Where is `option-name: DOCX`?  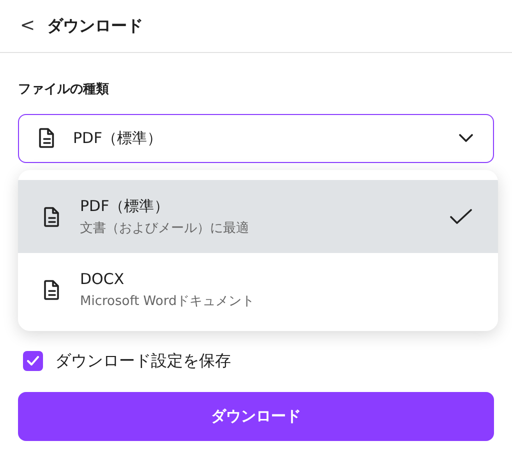
option-name: DOCX is located at coordinates (103, 279).